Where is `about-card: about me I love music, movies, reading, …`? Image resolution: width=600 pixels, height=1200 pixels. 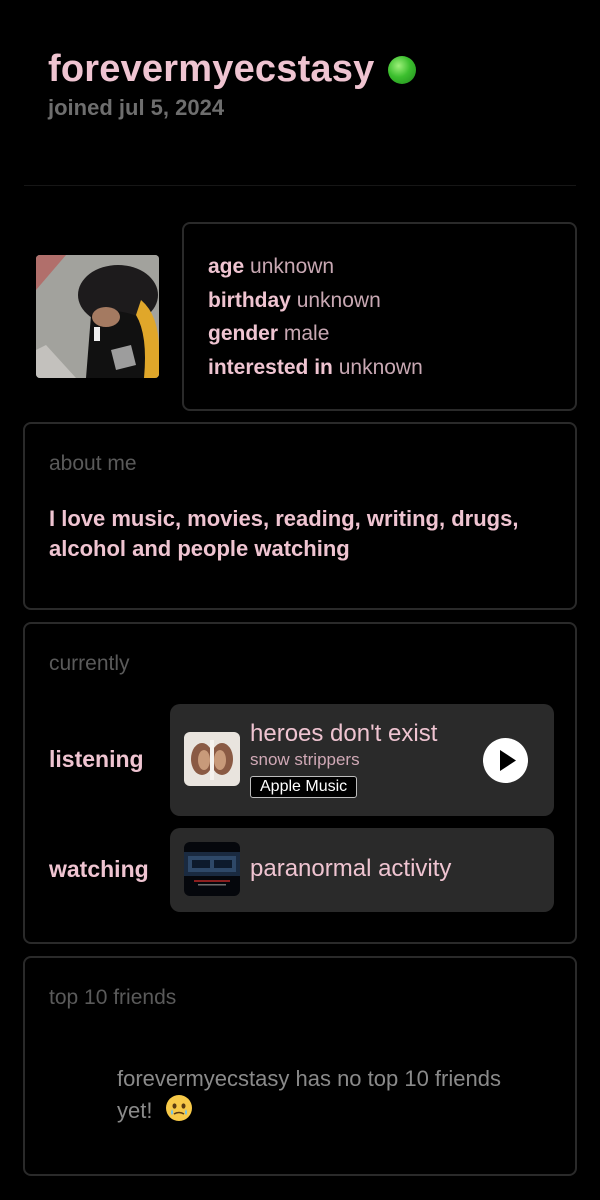 about-card: about me I love music, movies, reading, … is located at coordinates (300, 516).